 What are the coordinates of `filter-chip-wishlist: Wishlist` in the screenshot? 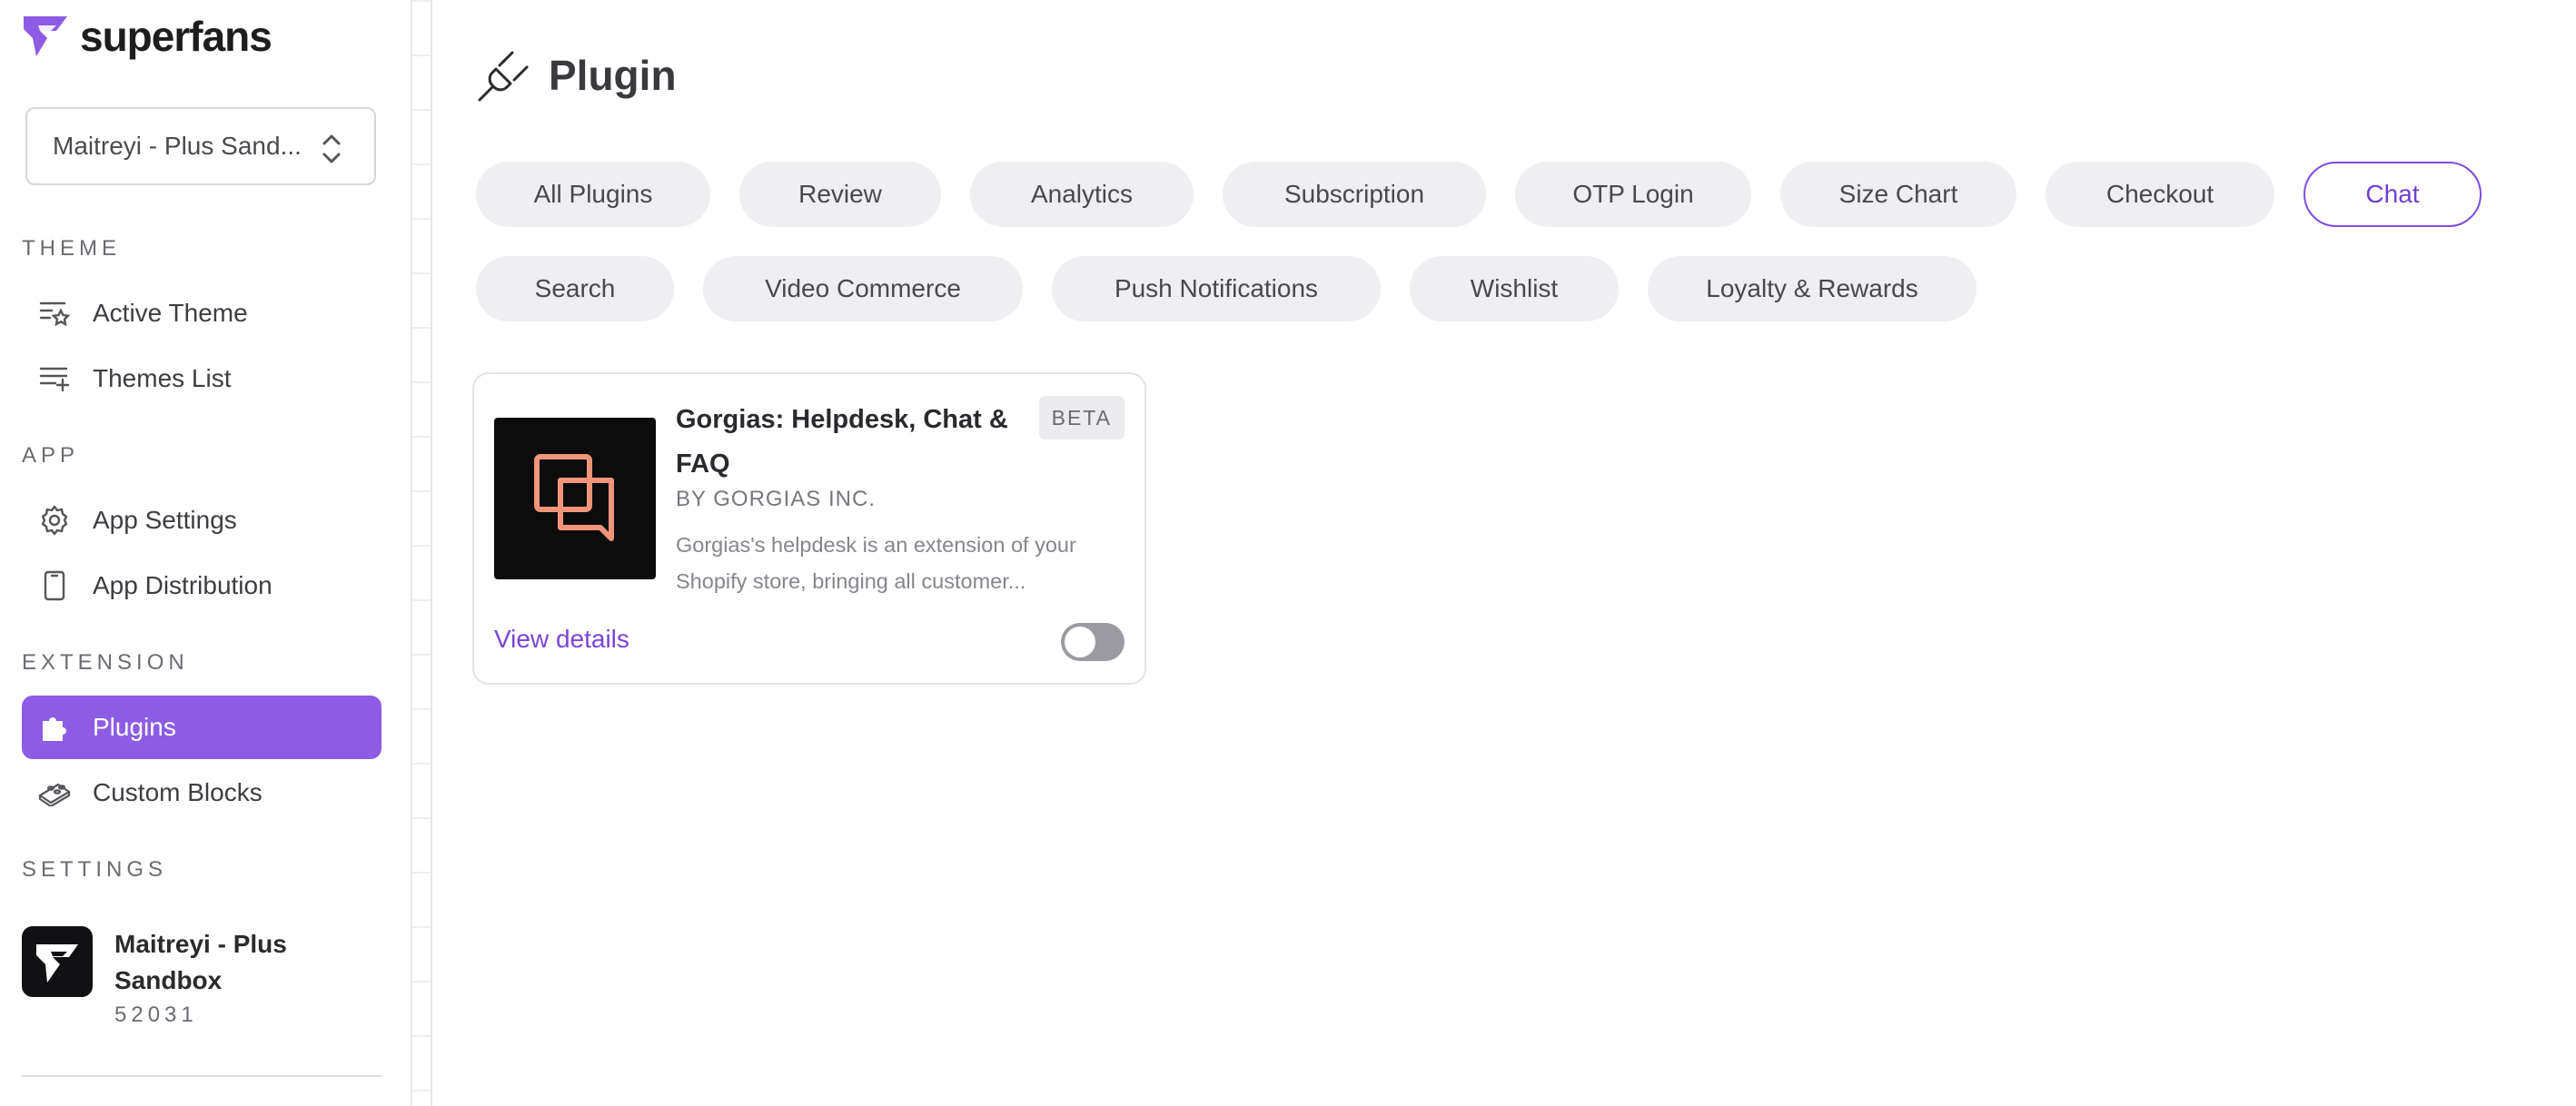 It's located at (1514, 288).